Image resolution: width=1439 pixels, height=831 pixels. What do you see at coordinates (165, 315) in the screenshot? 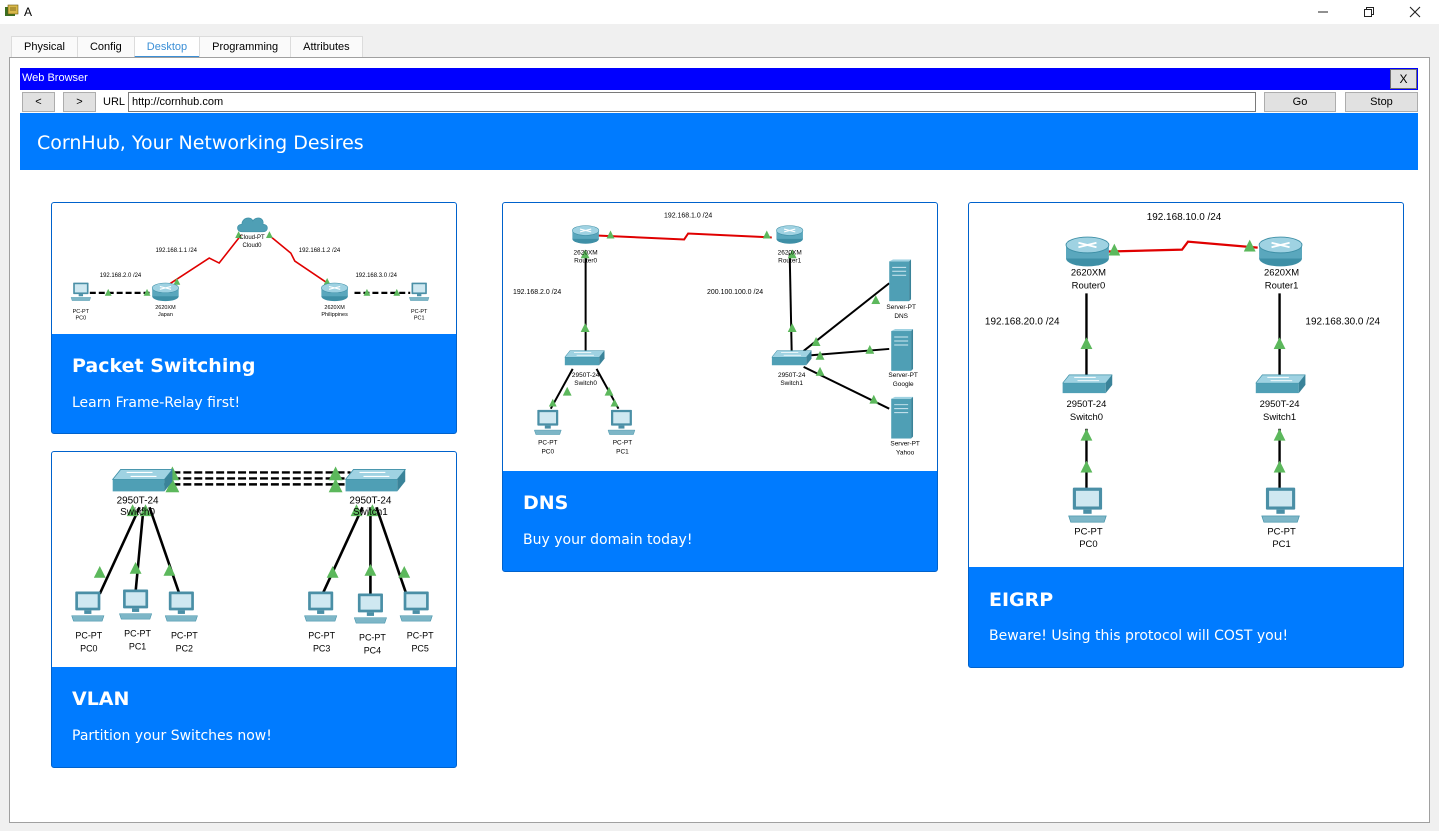
I see `router-left-name: Japan` at bounding box center [165, 315].